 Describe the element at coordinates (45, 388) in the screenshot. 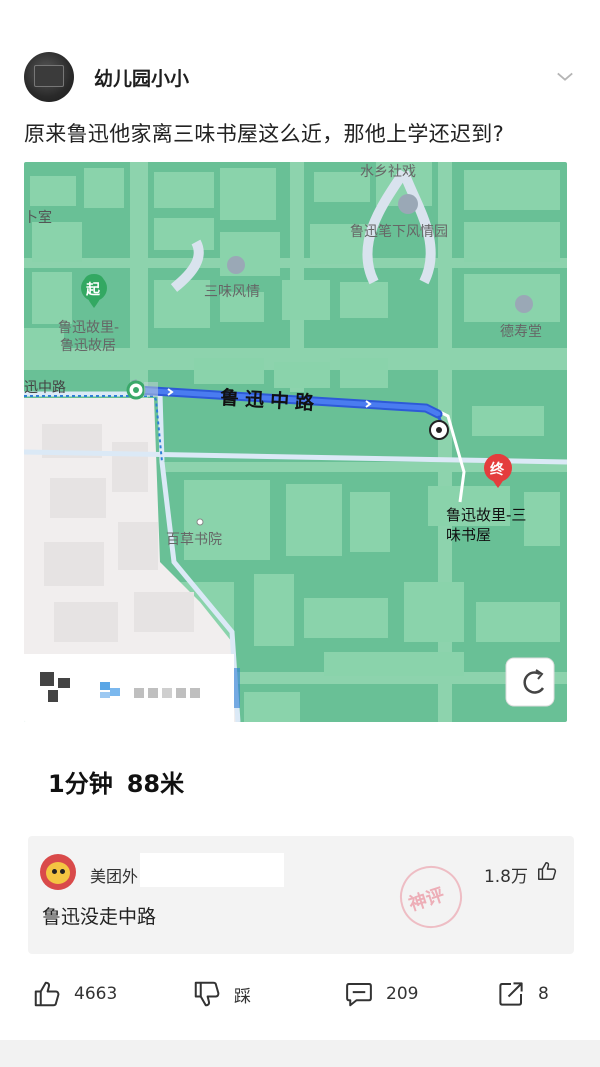

I see `map-road-left: 迅中路` at that location.